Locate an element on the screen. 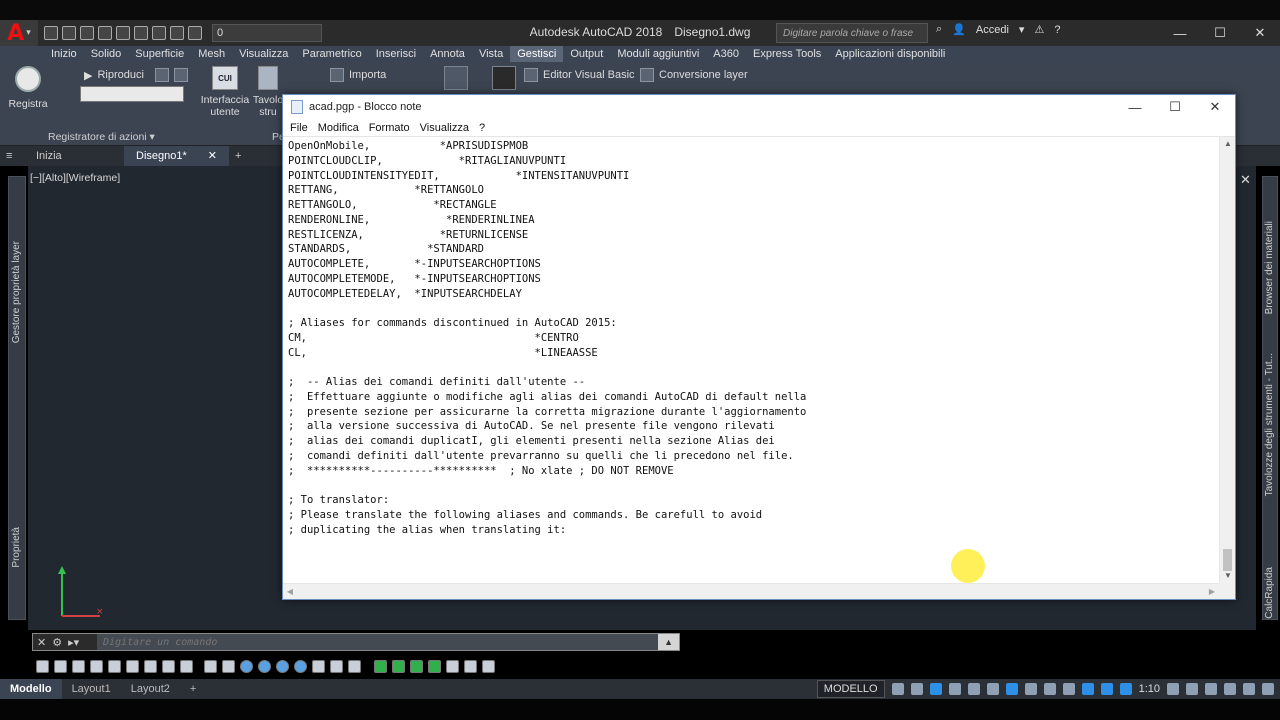  measure-icon is located at coordinates (354, 666).